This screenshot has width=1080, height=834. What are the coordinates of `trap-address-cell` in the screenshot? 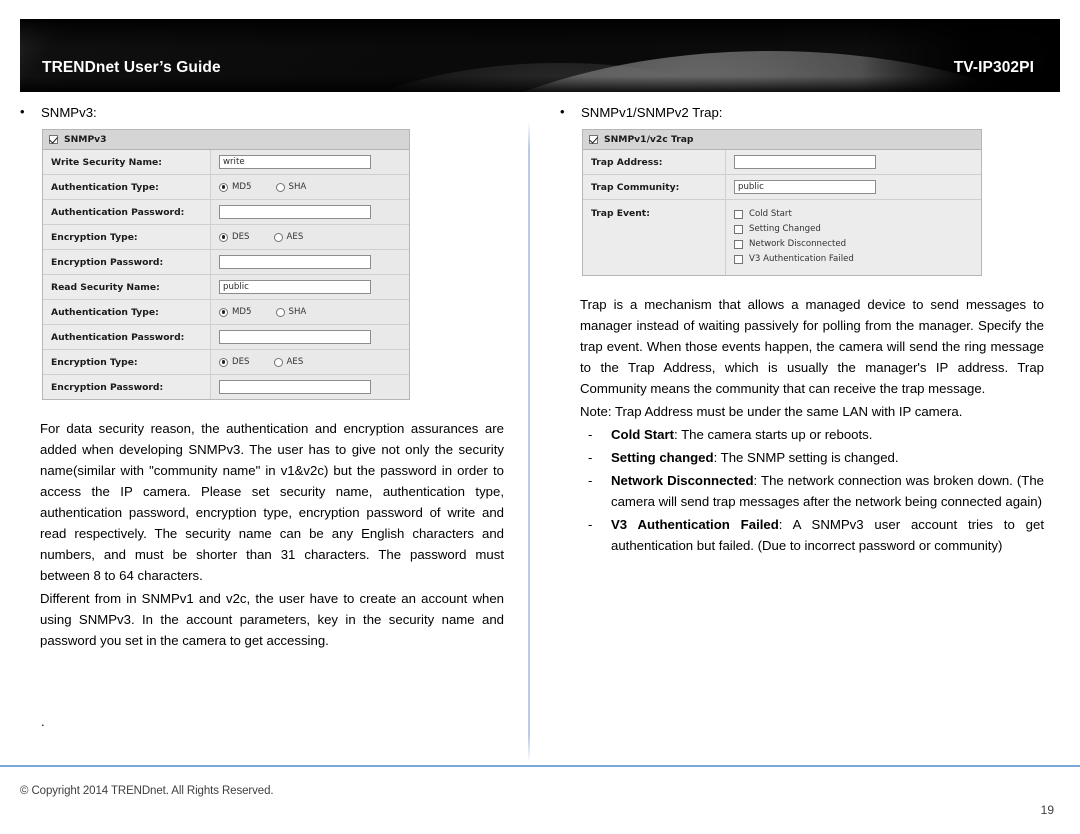 It's located at (853, 162).